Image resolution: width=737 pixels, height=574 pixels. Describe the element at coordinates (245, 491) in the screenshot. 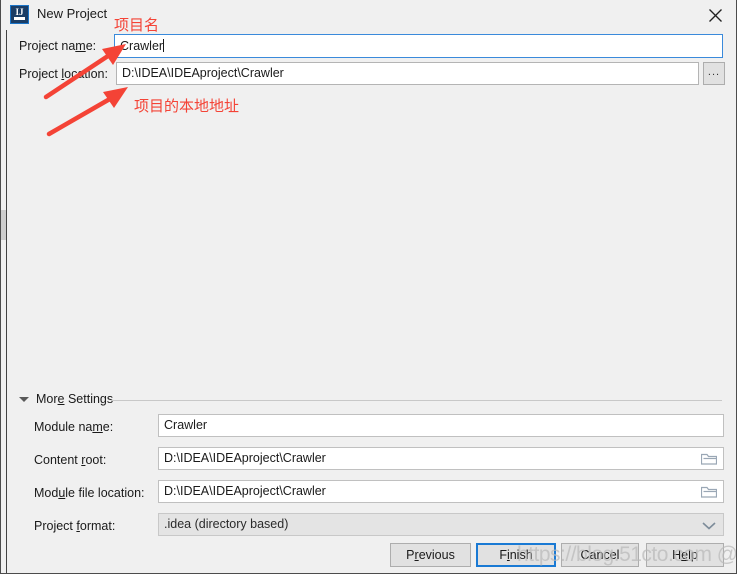

I see `module-file-location-value: D:\IDEA\IDEAproject\Crawler` at that location.